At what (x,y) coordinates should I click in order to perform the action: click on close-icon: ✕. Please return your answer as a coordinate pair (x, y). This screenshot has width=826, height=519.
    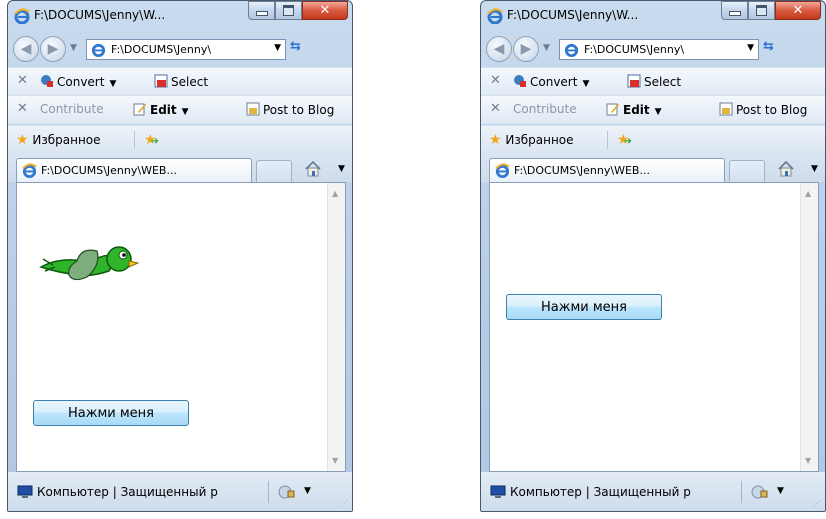
    Looking at the image, I should click on (325, 10).